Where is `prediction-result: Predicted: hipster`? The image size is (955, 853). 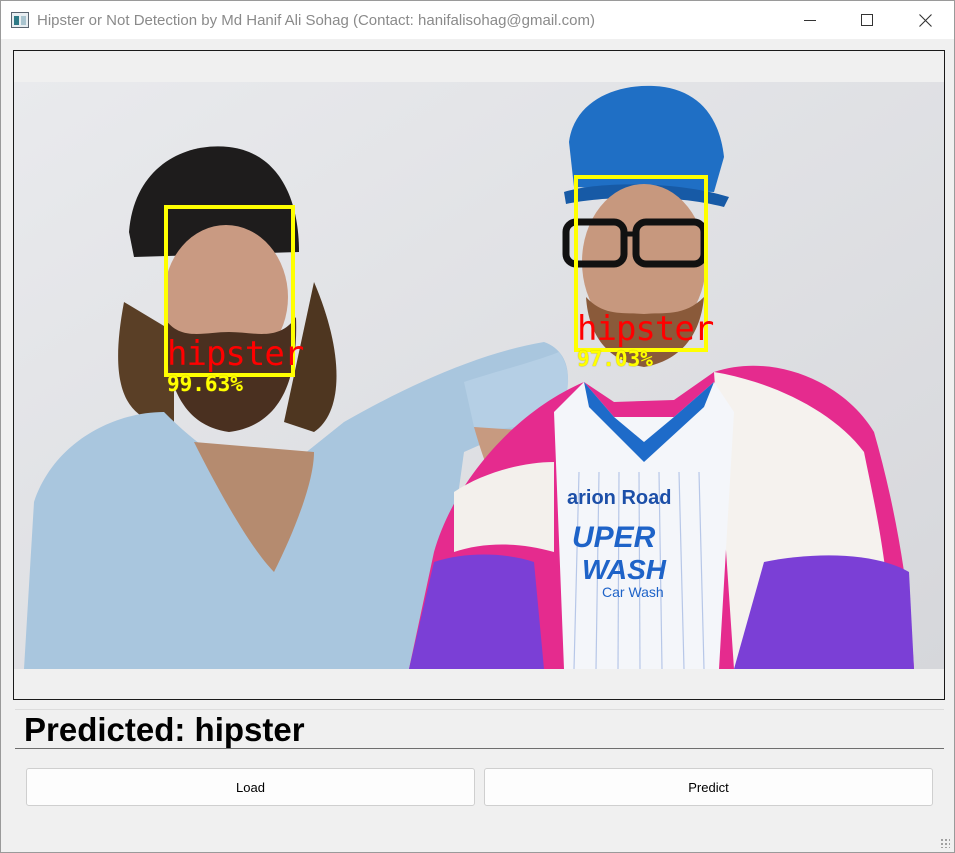
prediction-result: Predicted: hipster is located at coordinates (164, 729).